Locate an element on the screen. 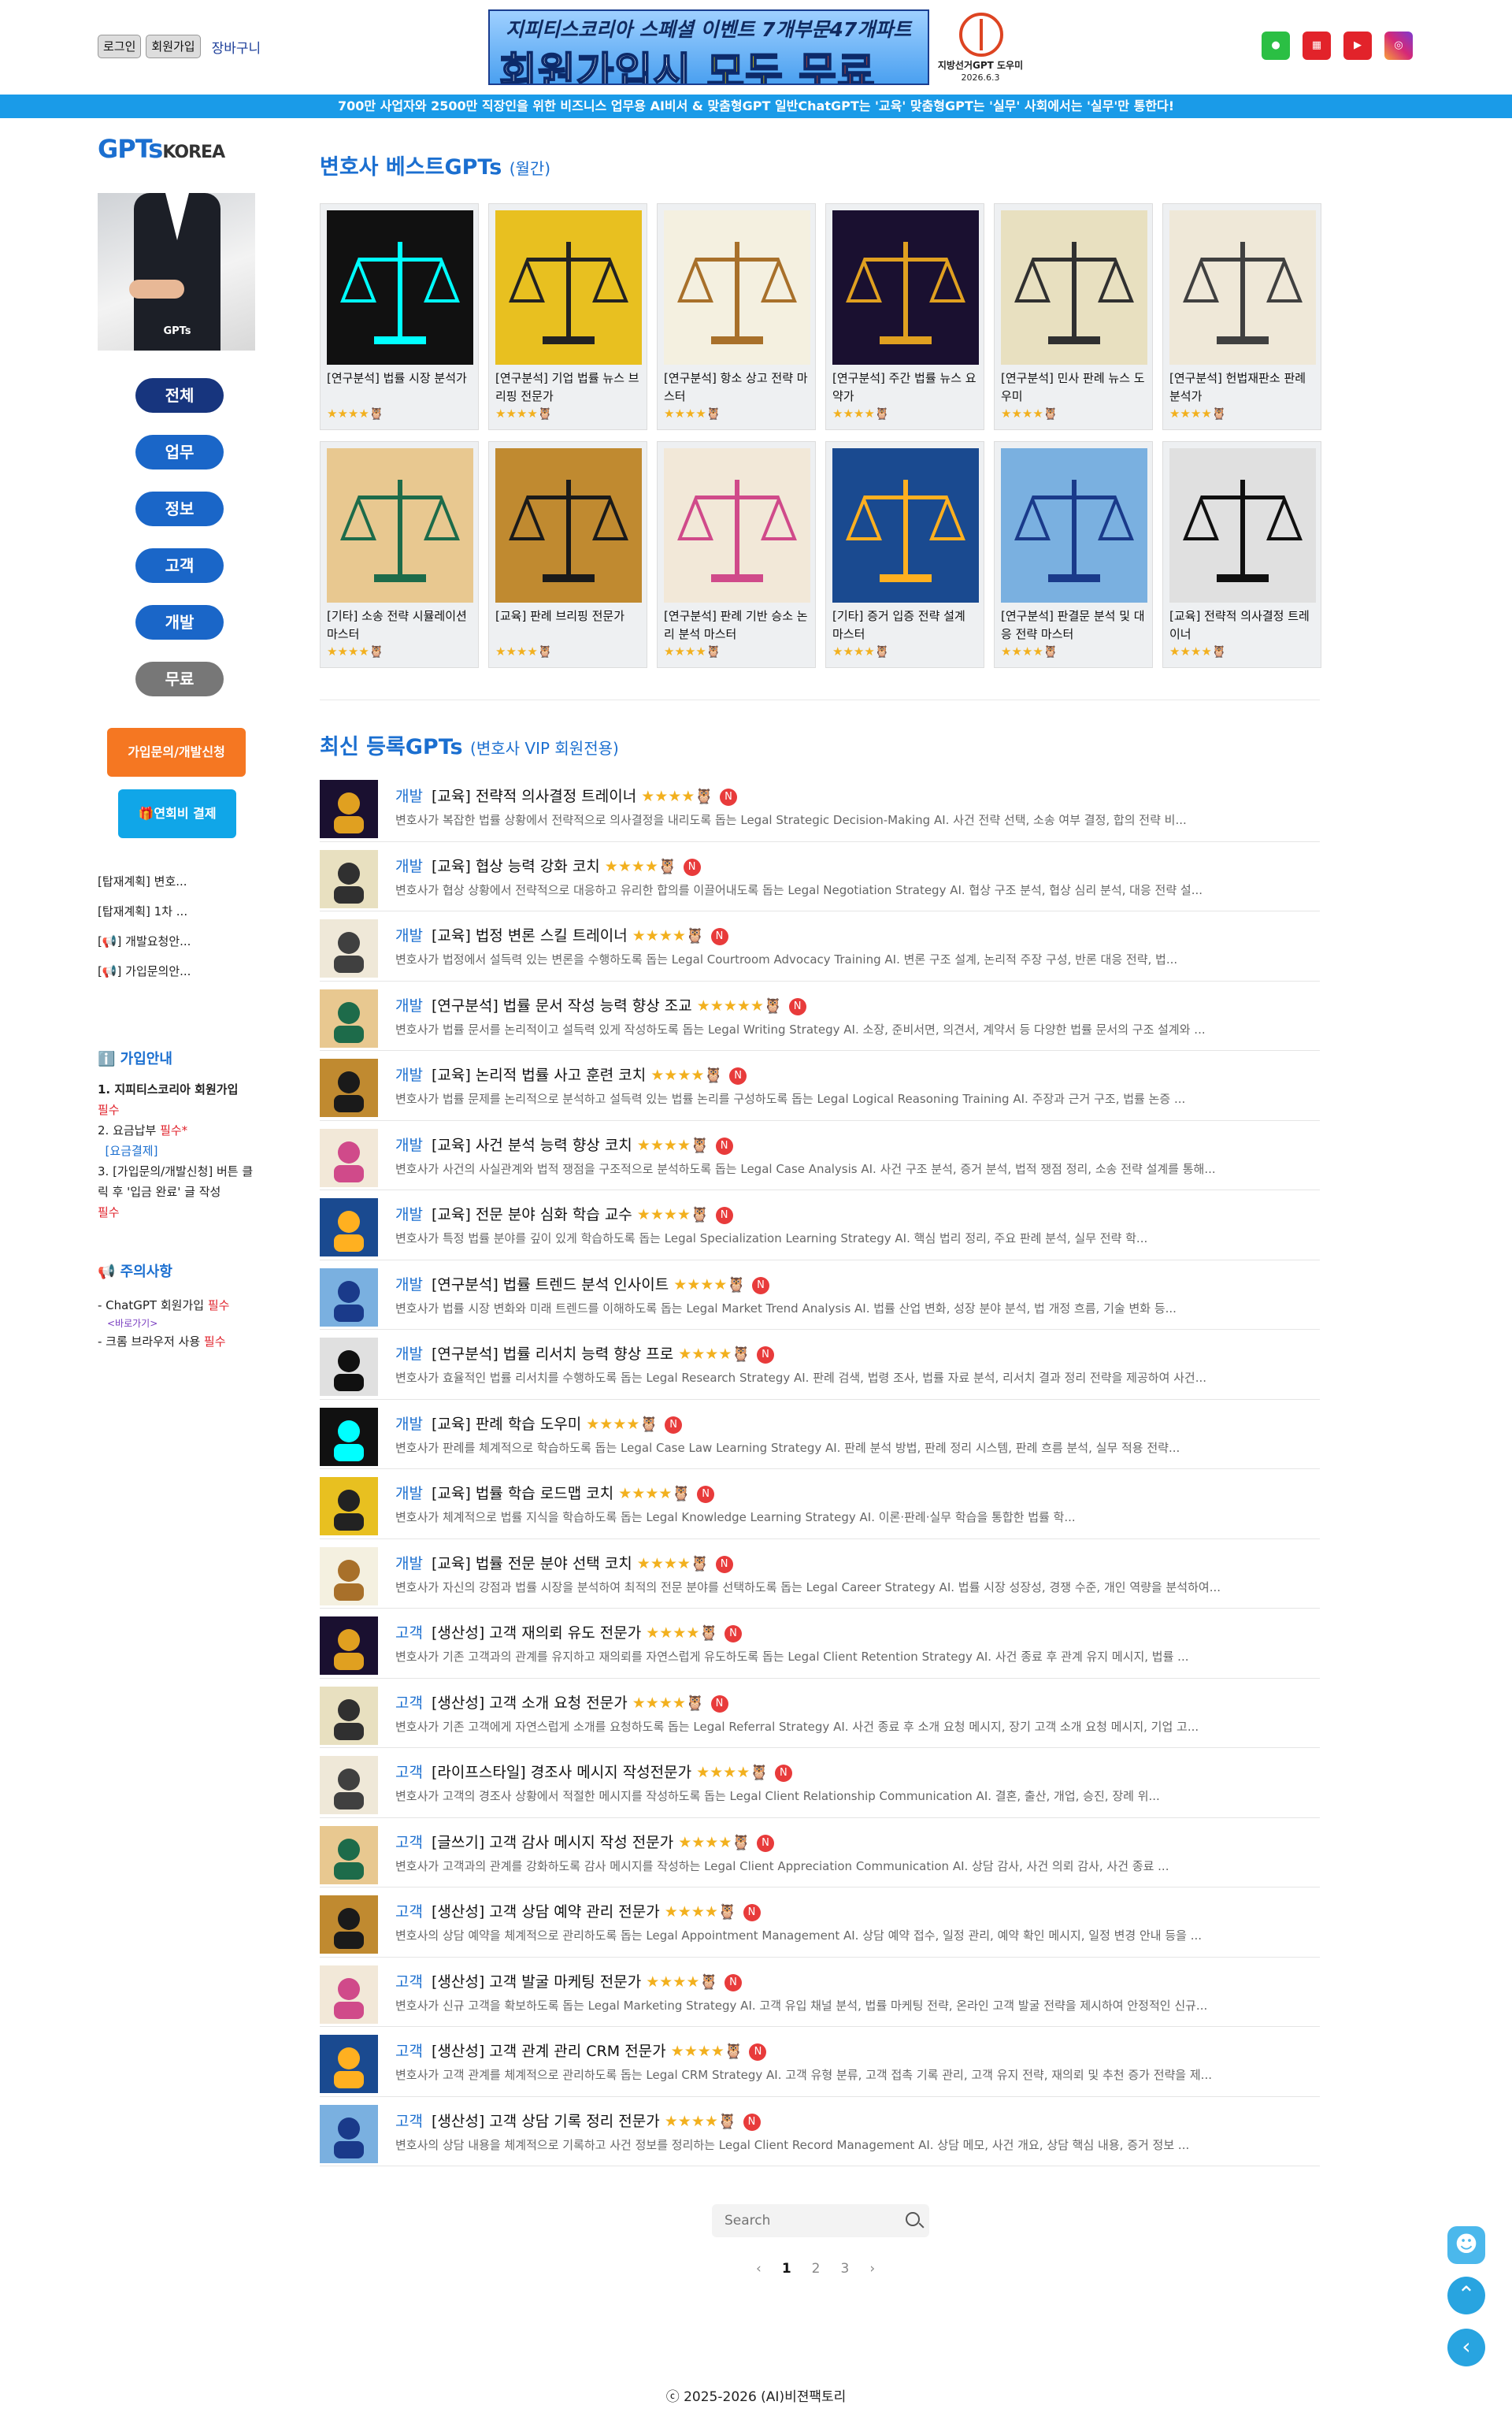  category-info: 정보 is located at coordinates (179, 509).